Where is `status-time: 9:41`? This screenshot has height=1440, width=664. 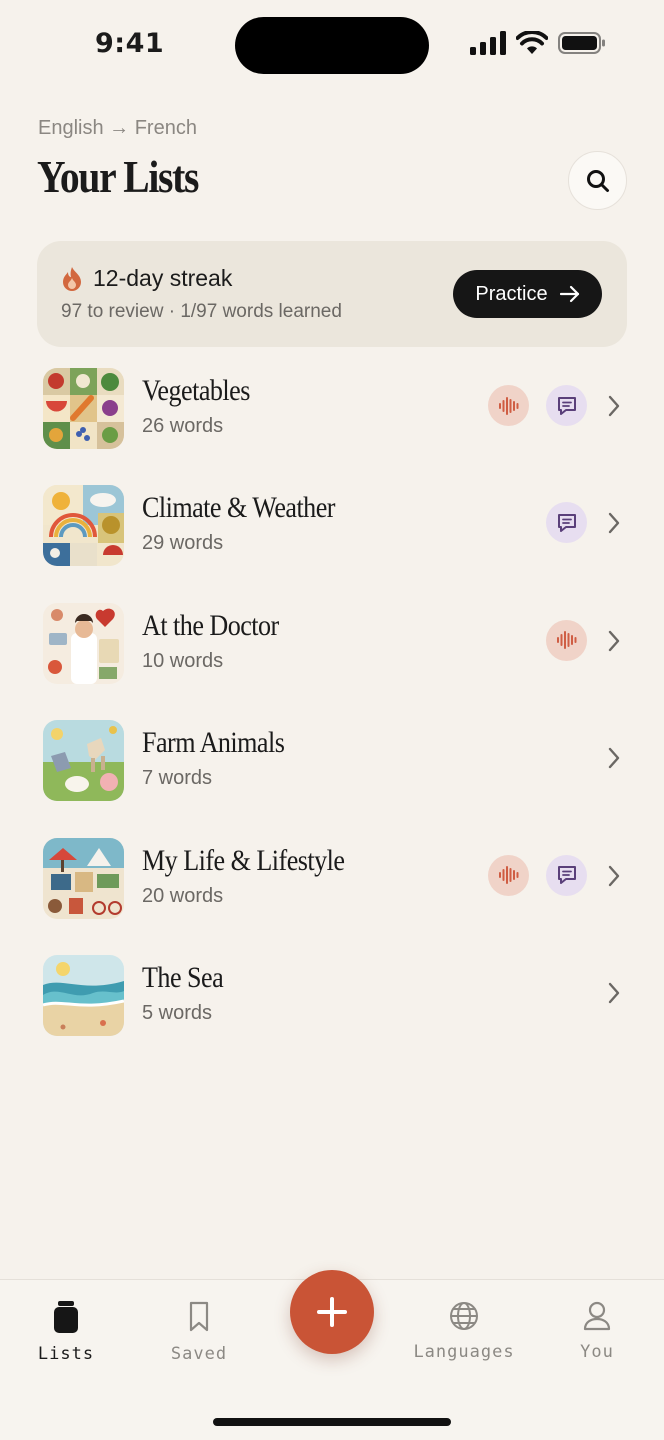 status-time: 9:41 is located at coordinates (130, 43).